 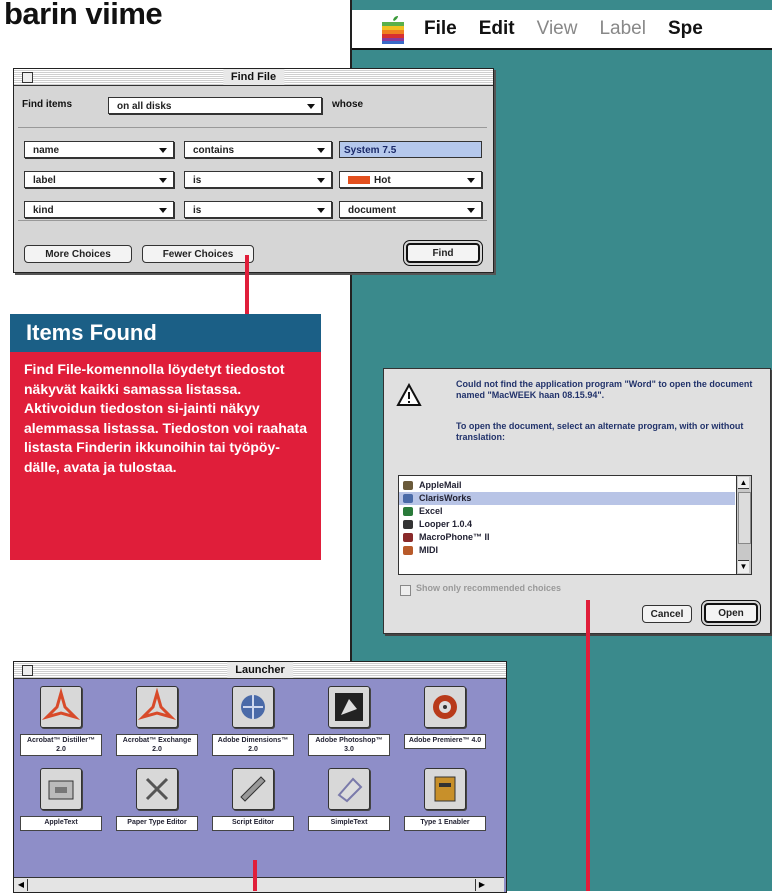 What do you see at coordinates (349, 745) in the screenshot?
I see `app-caption: Adobe Photoshop™ 3.0` at bounding box center [349, 745].